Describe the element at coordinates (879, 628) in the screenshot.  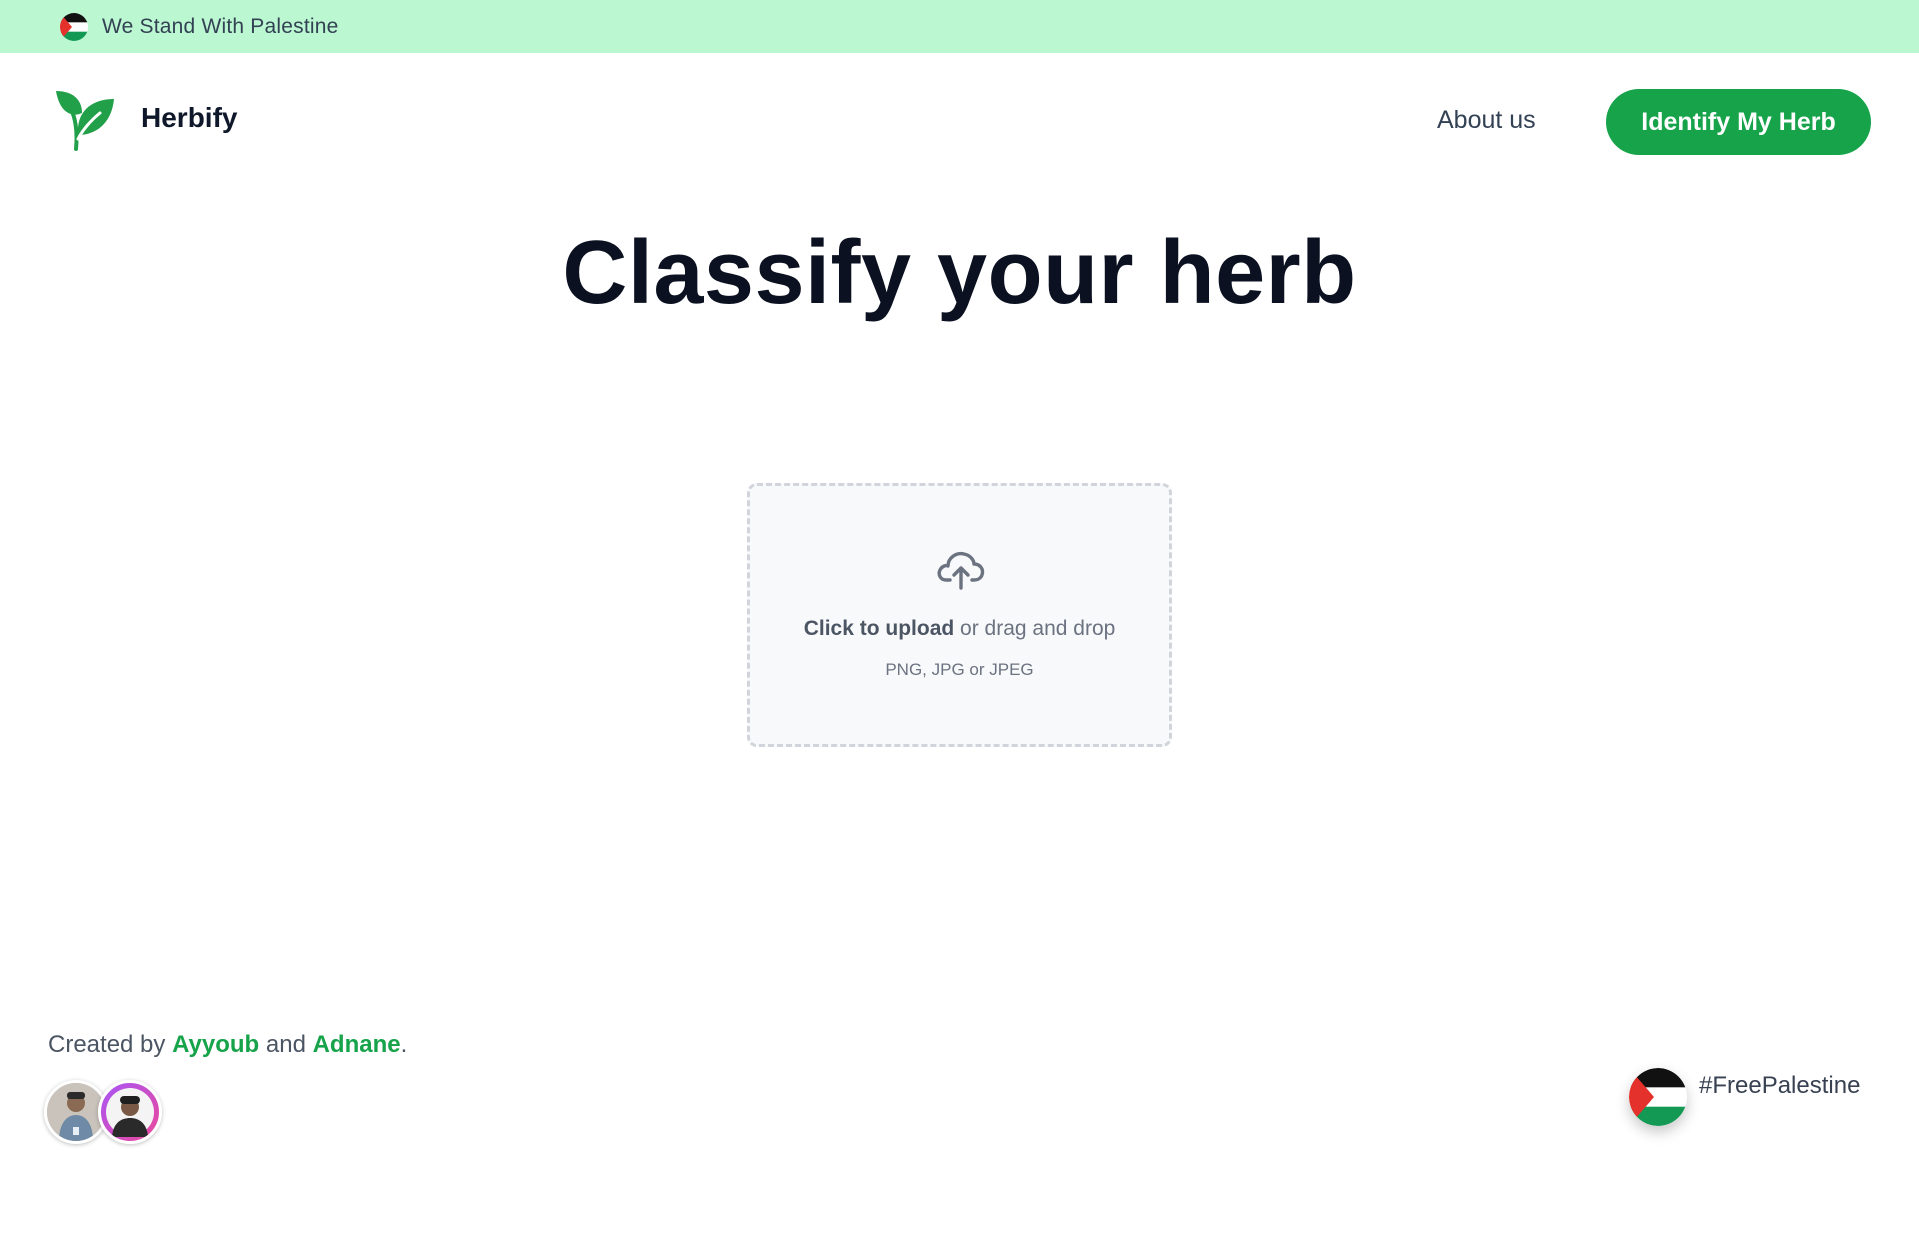
I see `click-to-upload-text: Click to upload` at that location.